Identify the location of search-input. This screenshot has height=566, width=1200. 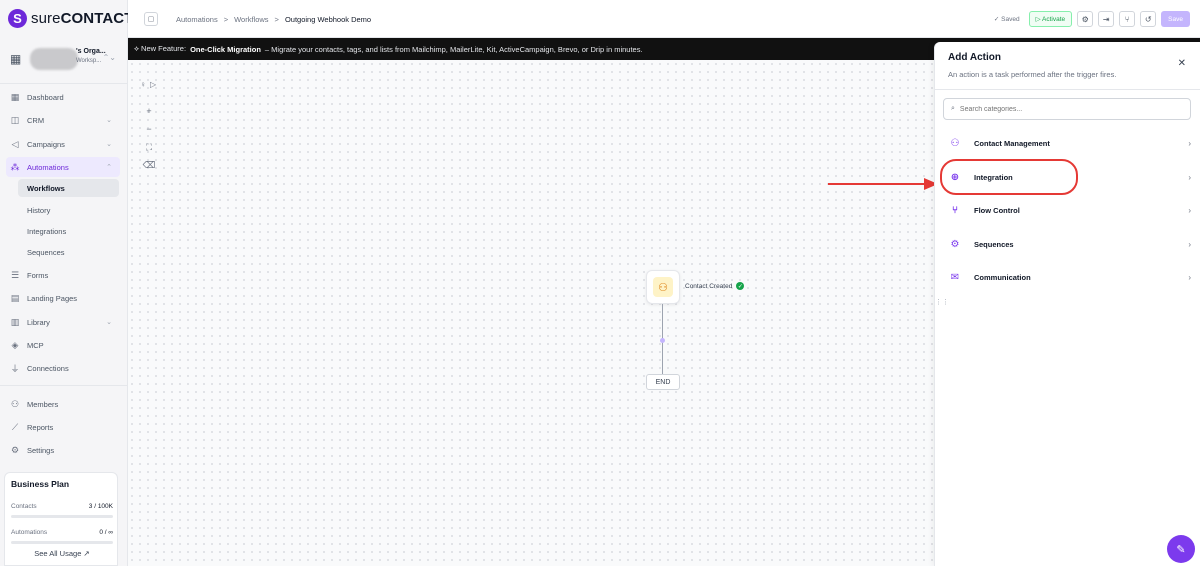
(1059, 109).